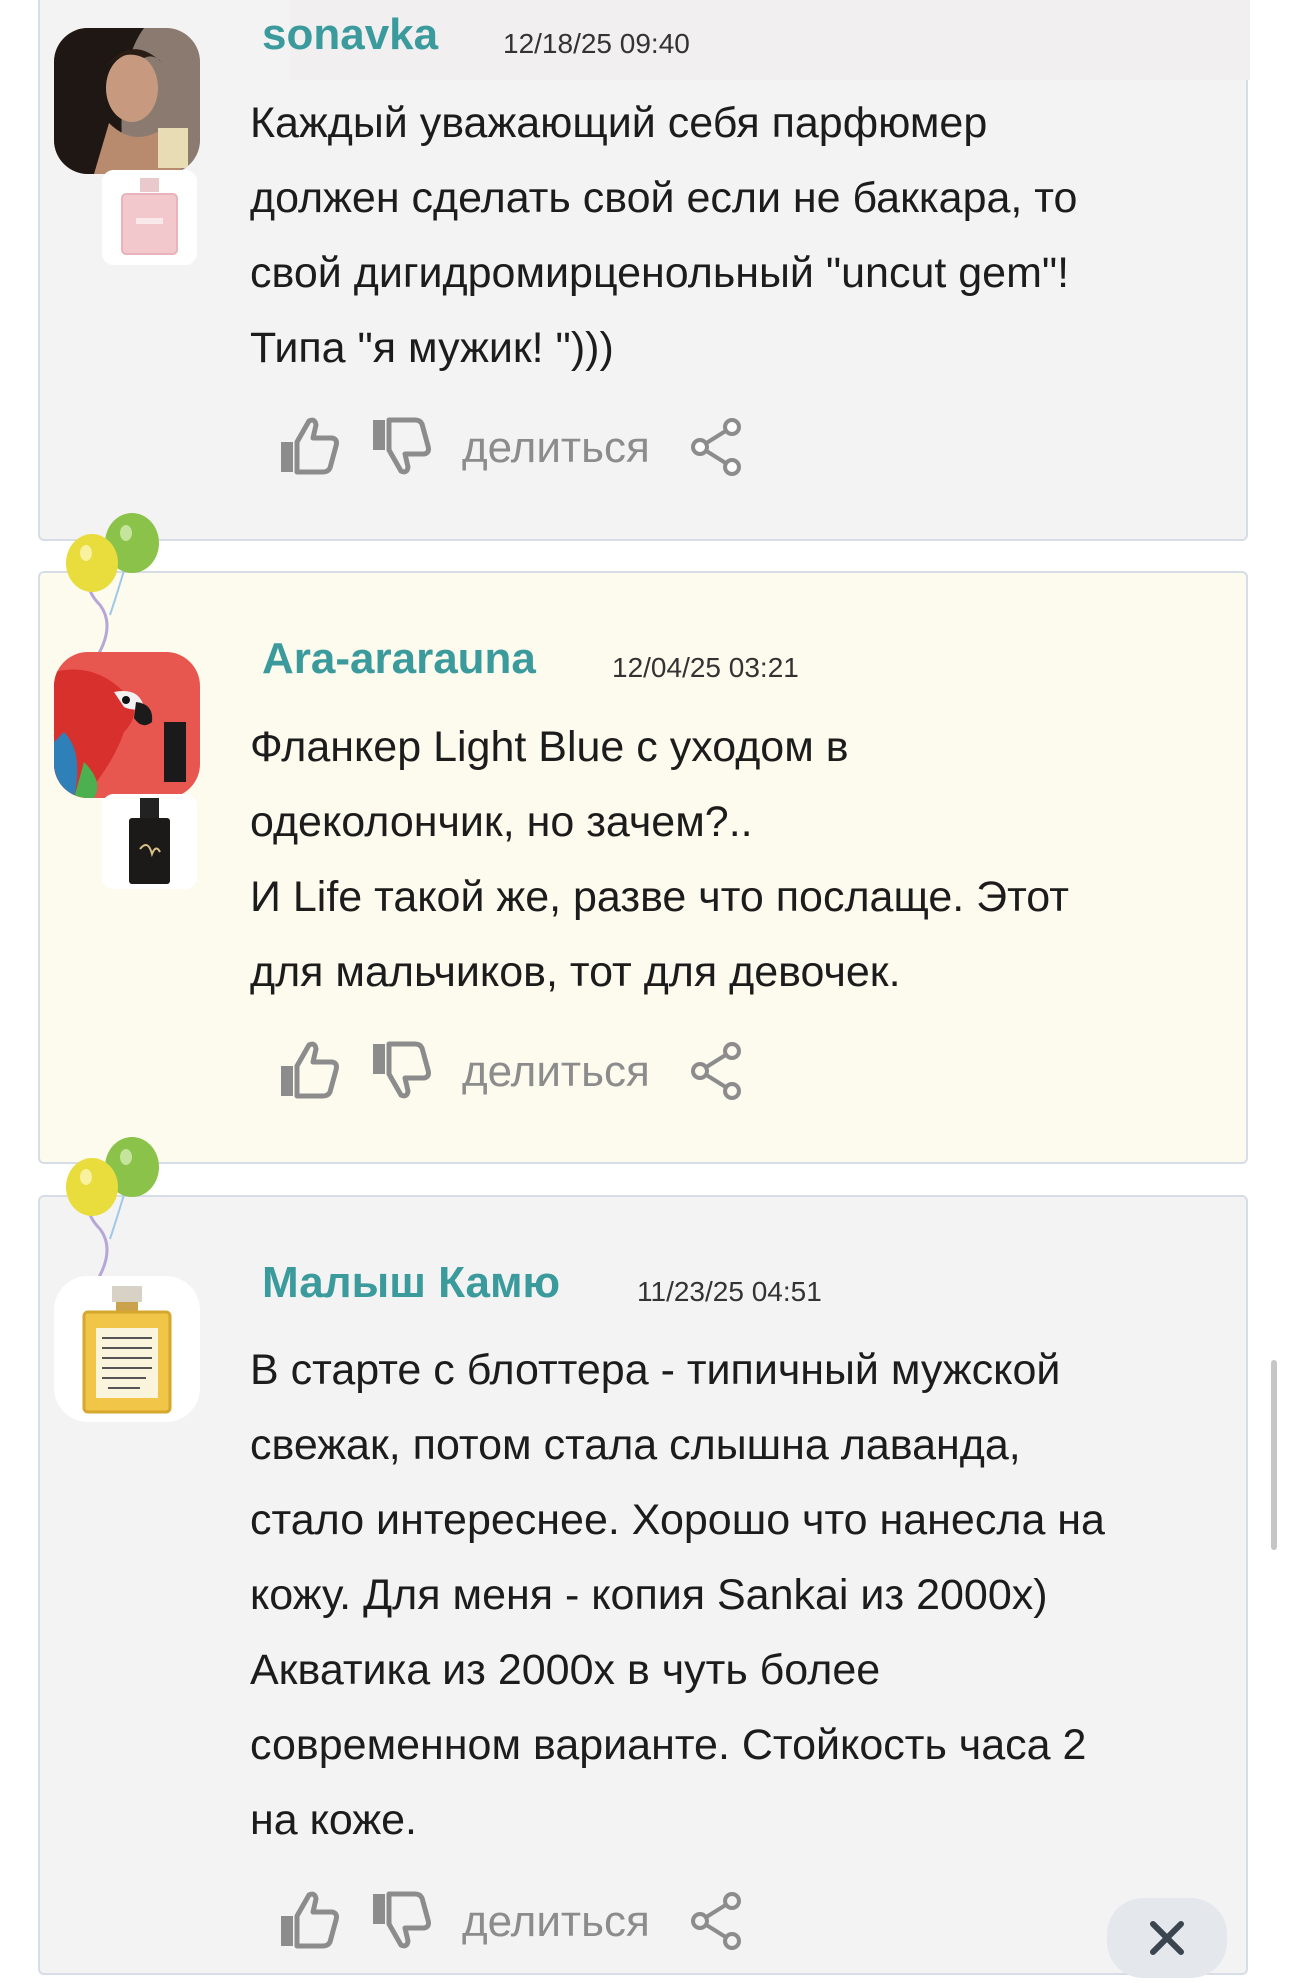 This screenshot has width=1289, height=1983. I want to click on comment-date: 12/04/25 03:21, so click(705, 667).